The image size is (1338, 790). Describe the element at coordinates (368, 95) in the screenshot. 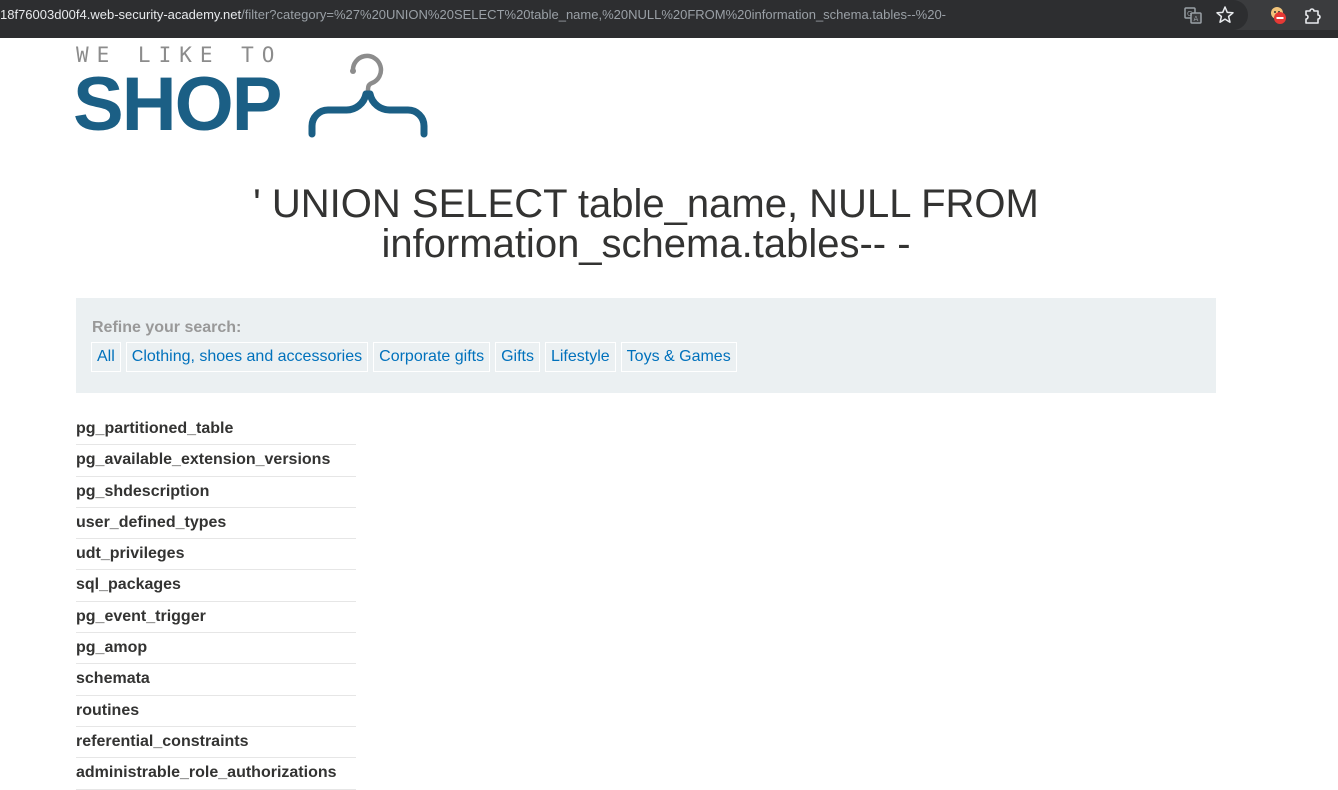

I see `hanger-icon` at that location.